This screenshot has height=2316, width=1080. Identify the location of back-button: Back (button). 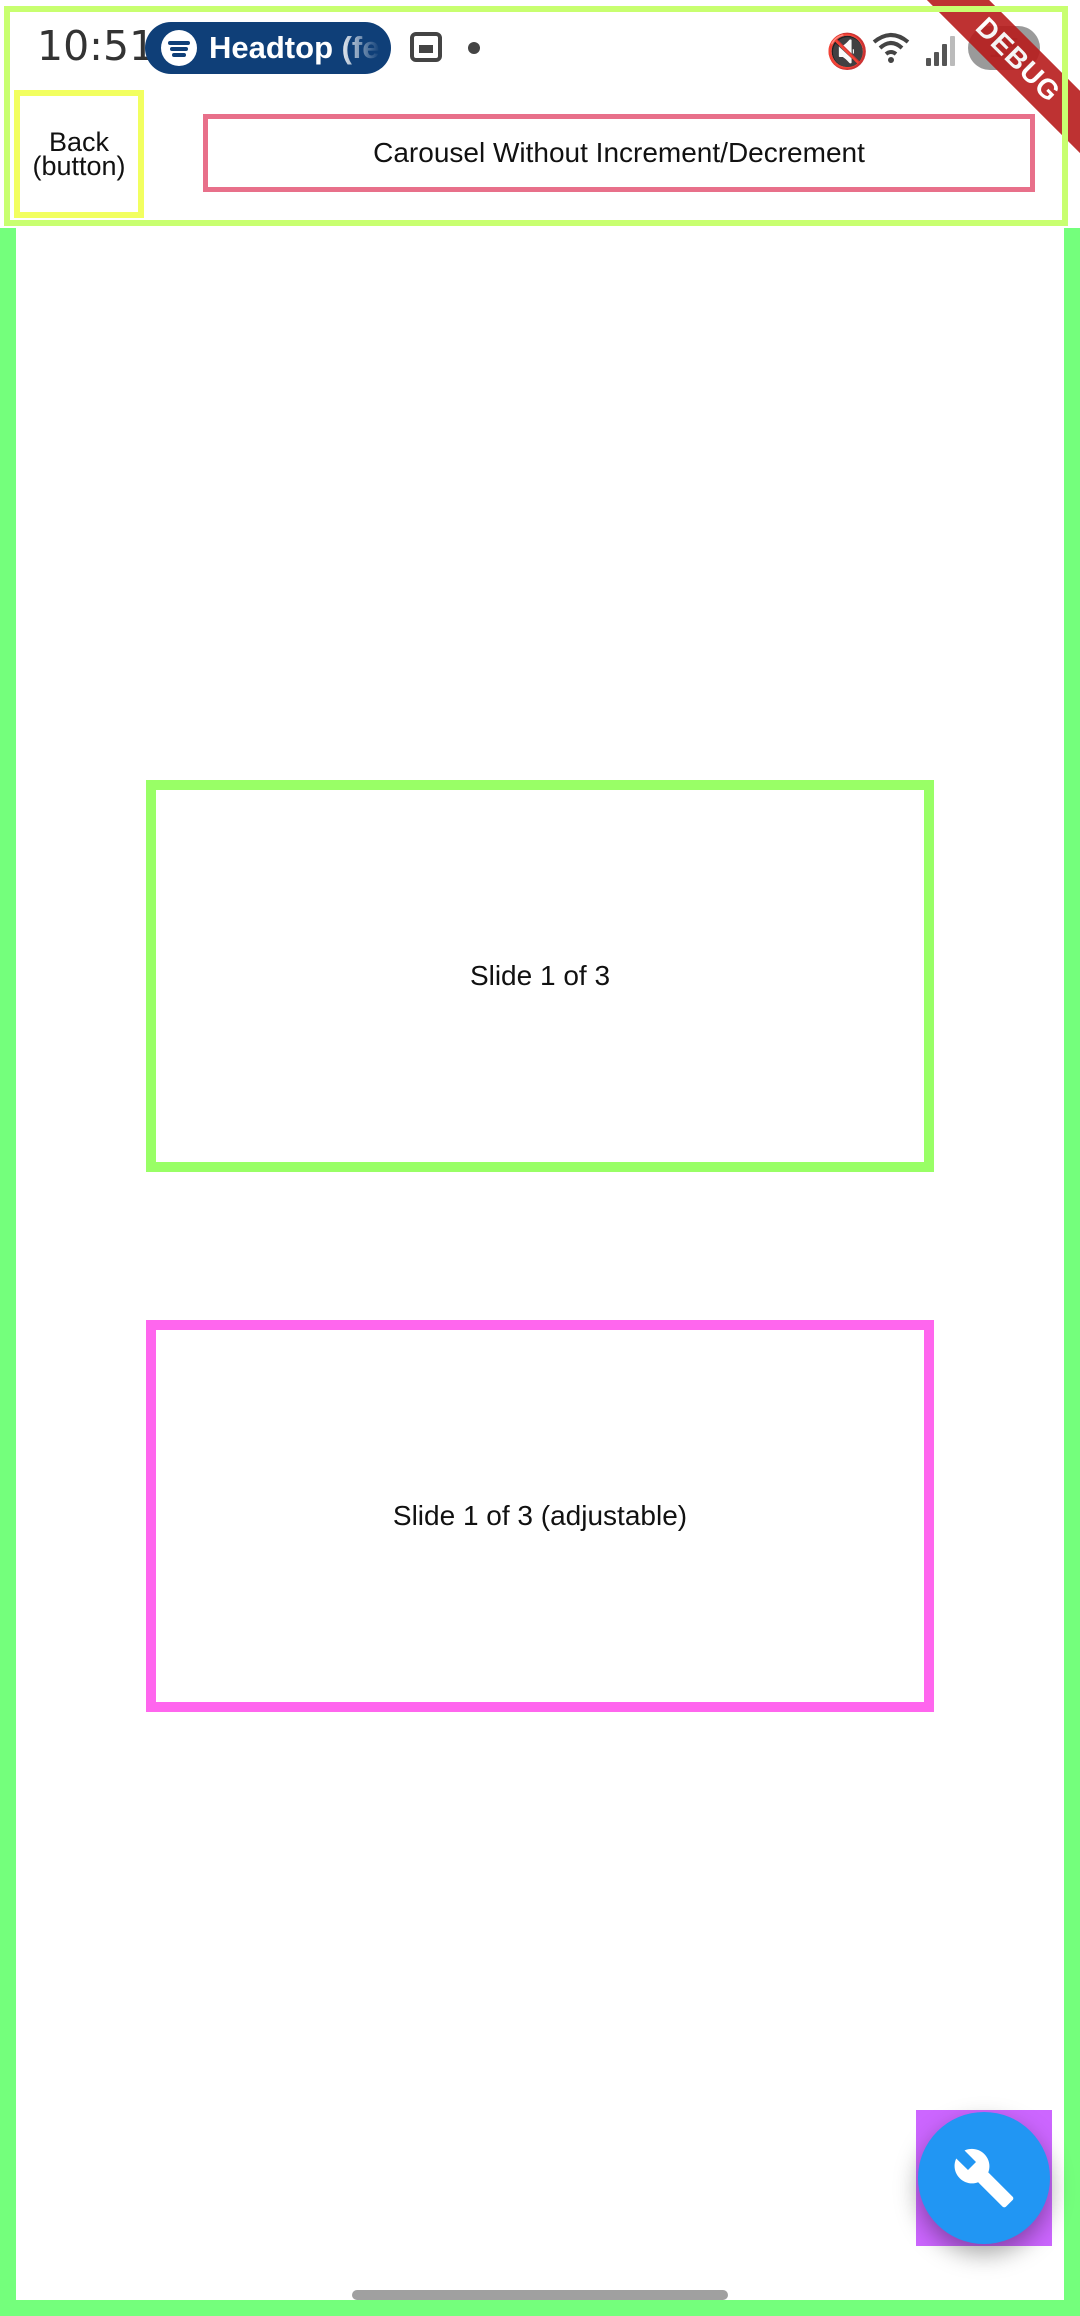
(79, 154).